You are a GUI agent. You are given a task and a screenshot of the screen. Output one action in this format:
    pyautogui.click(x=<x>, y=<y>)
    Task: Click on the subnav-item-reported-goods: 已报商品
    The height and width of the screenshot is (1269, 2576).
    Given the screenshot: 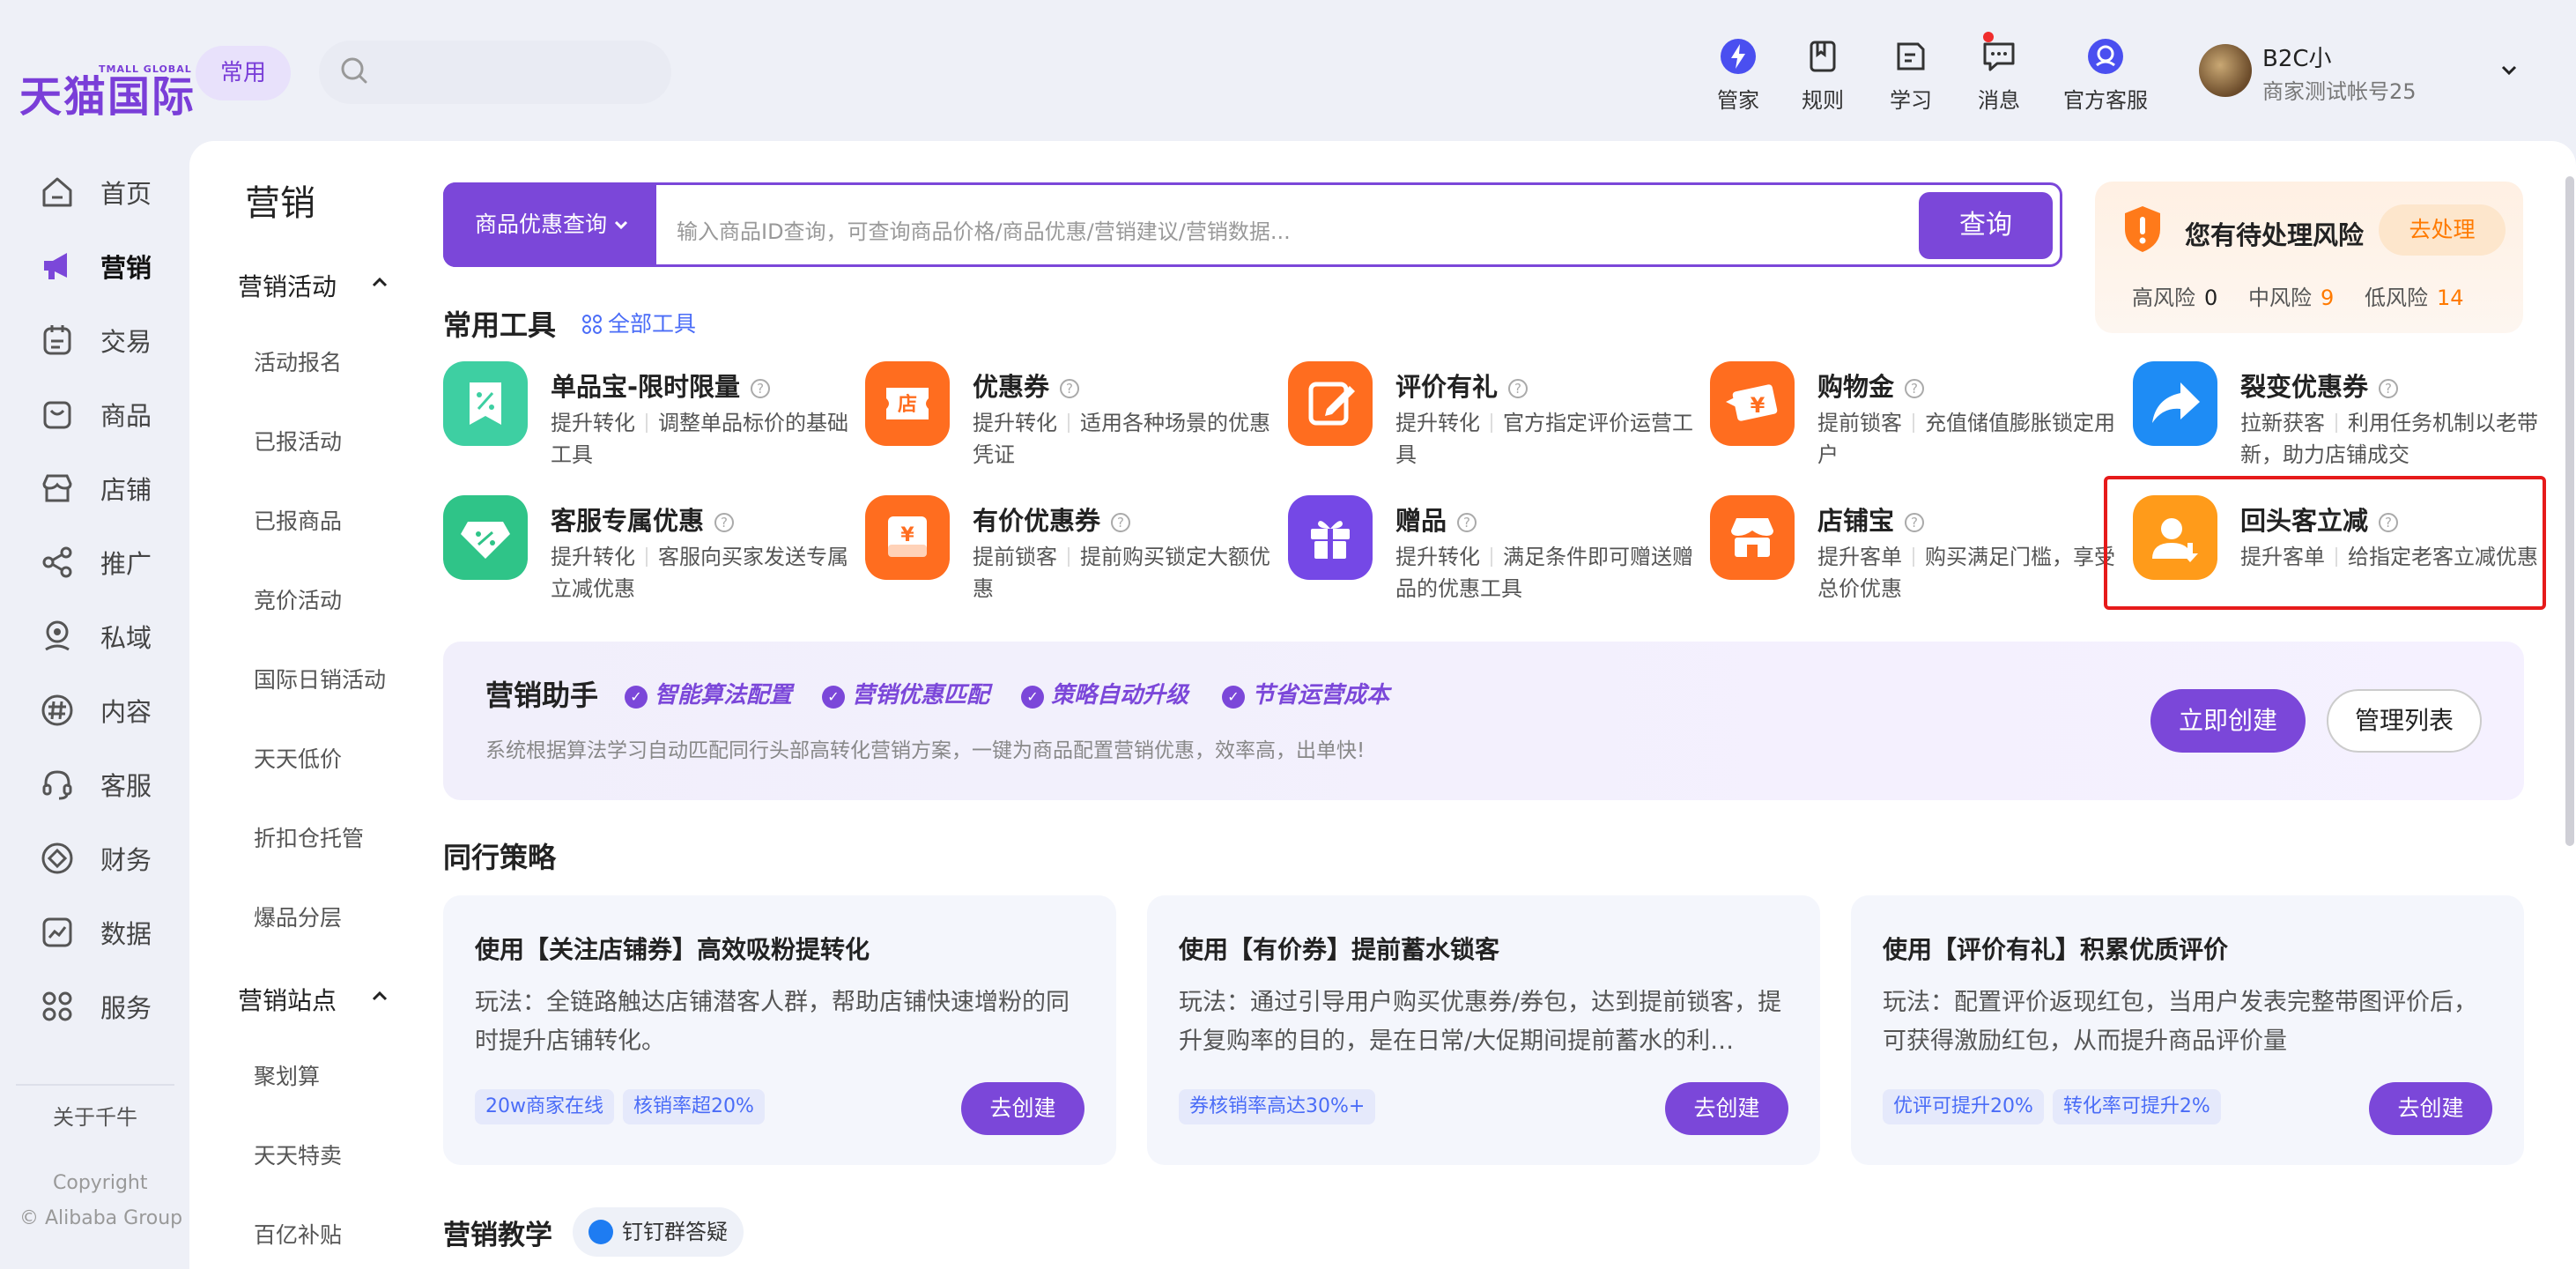 What is the action you would take?
    pyautogui.click(x=298, y=520)
    